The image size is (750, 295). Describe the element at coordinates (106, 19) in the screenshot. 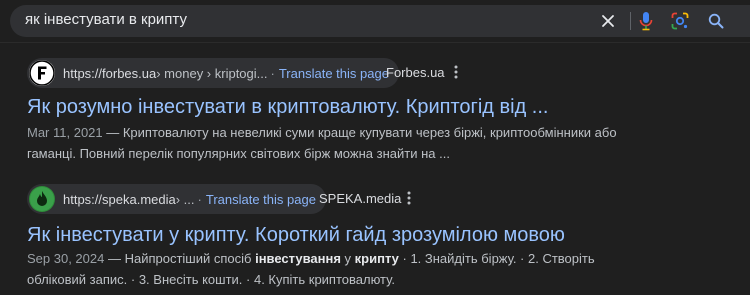

I see `search-input: як інвестувати в крипту` at that location.